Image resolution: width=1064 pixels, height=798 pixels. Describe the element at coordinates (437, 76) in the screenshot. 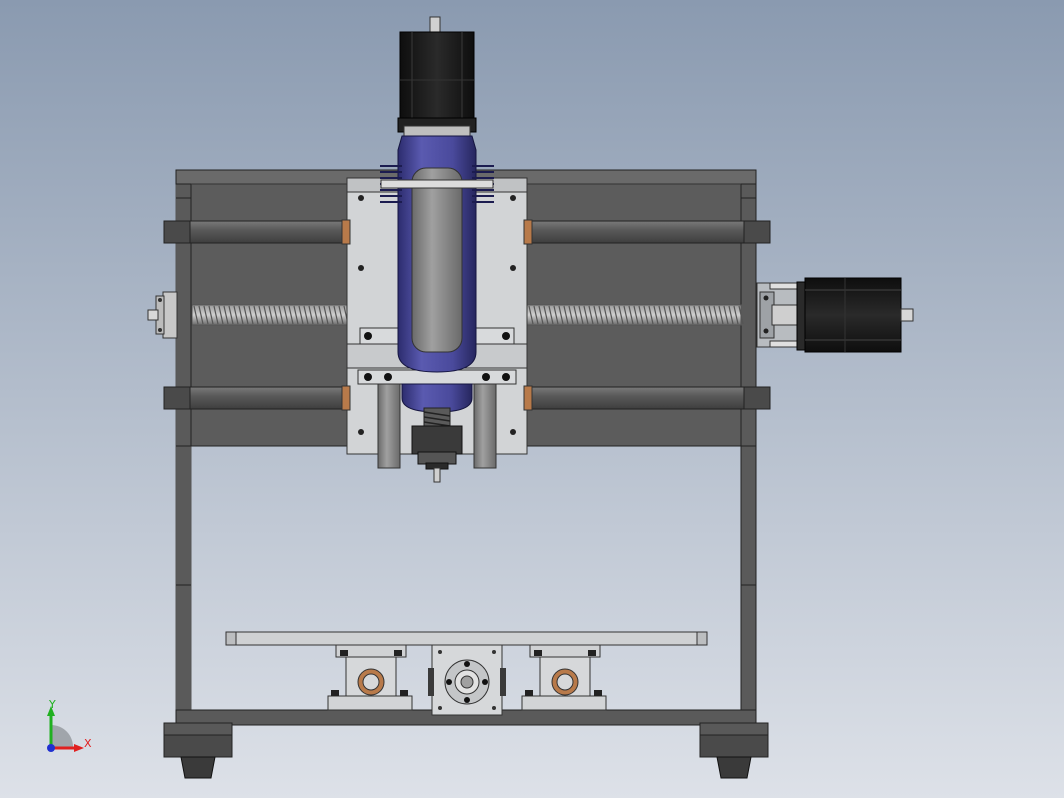

I see `z-stepper-motor` at that location.